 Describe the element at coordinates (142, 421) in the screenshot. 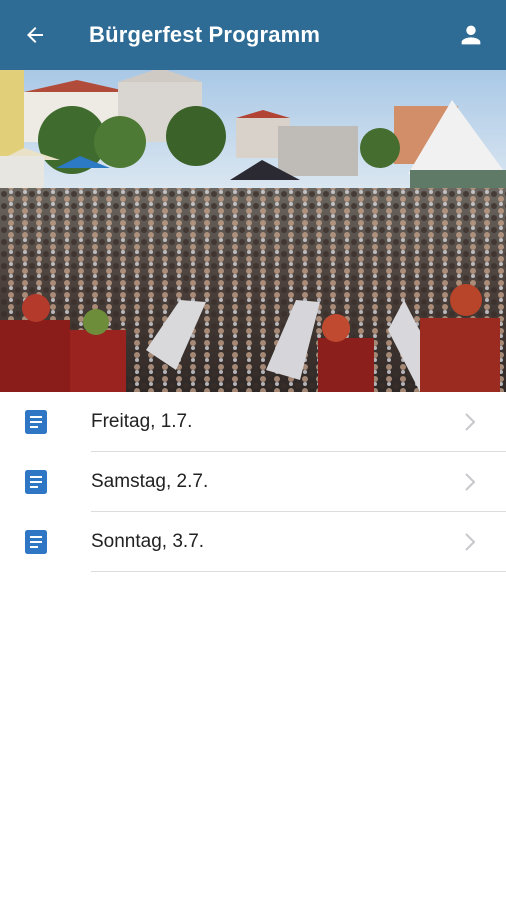

I see `list-item-label: Freitag, 1.7.` at that location.